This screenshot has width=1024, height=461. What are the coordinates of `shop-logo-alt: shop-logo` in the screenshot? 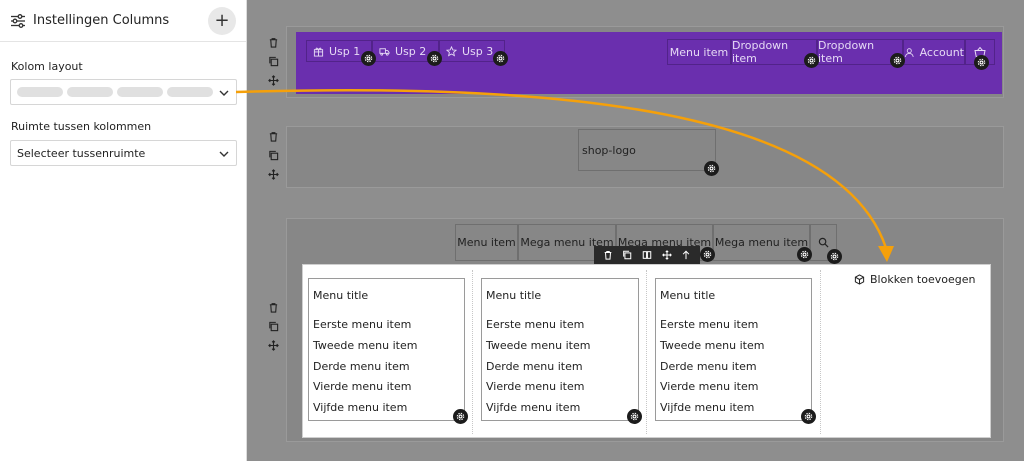 It's located at (609, 150).